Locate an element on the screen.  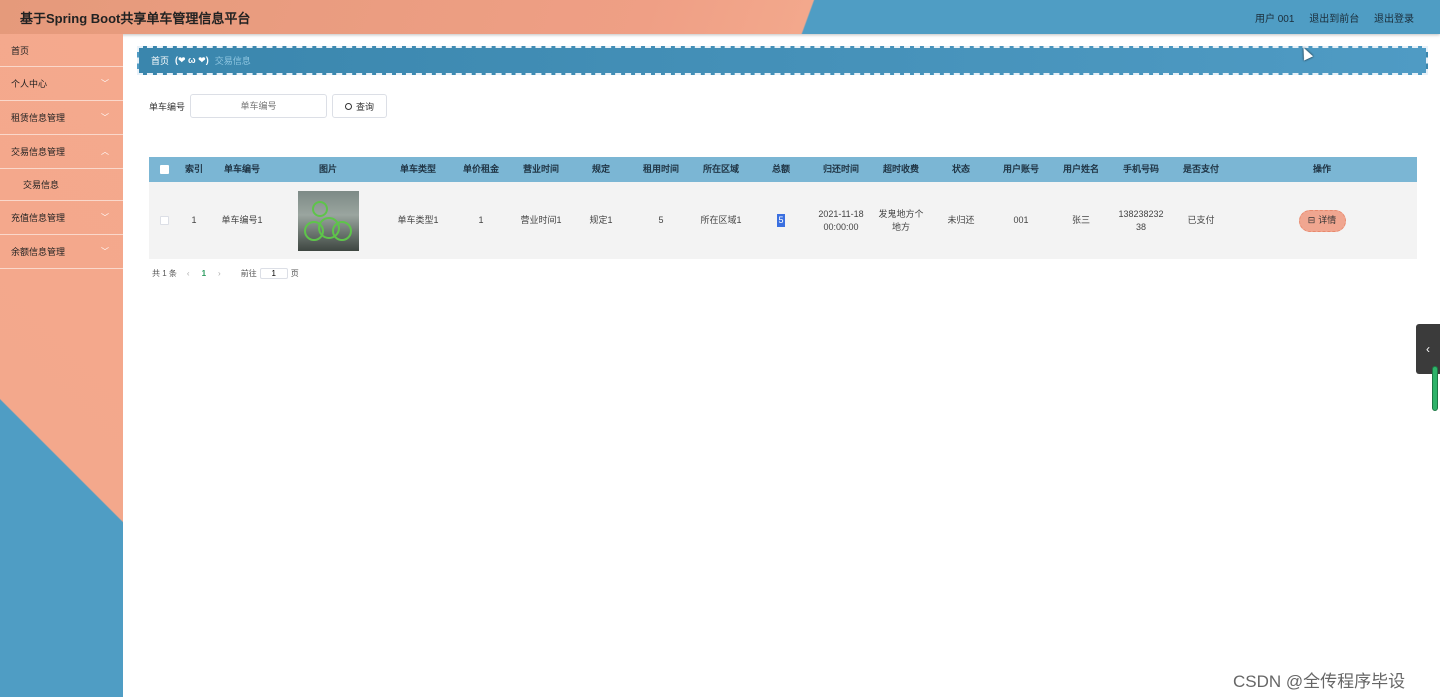
scrollbar-thumb is located at coordinates (1435, 388).